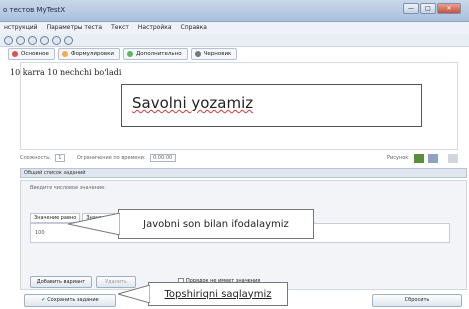 This screenshot has width=469, height=309. I want to click on menu-item-settings: Настройка, so click(155, 28).